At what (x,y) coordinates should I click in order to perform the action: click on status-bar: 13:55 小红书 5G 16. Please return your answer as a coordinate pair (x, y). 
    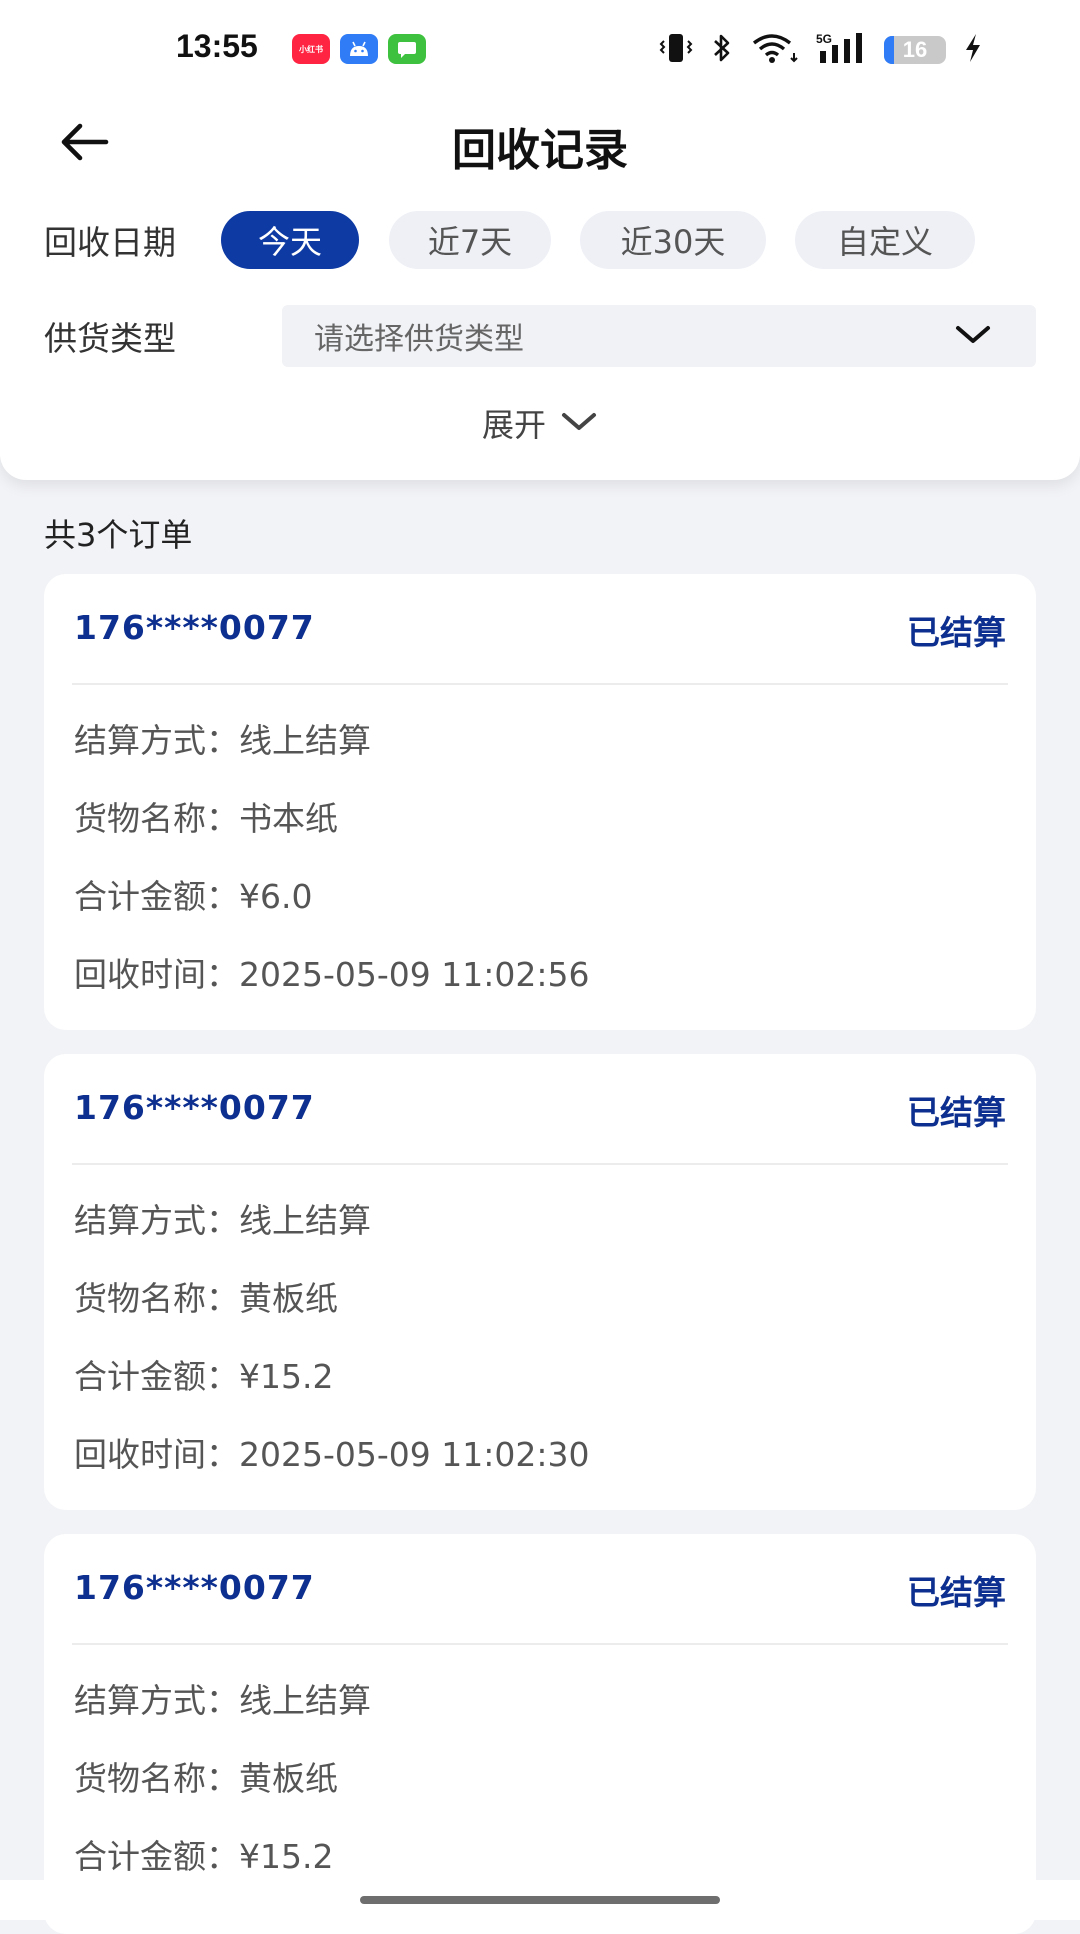
    Looking at the image, I should click on (540, 48).